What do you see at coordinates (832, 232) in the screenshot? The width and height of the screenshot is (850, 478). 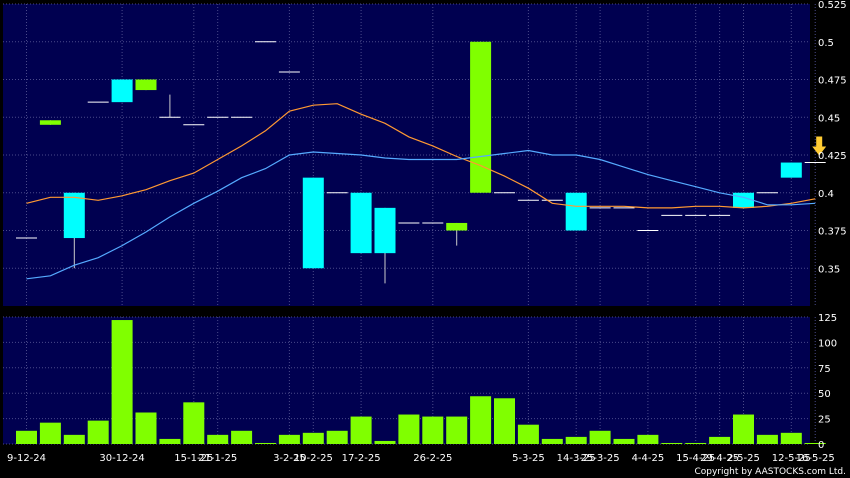 I see `price-tick-label: 0.375` at bounding box center [832, 232].